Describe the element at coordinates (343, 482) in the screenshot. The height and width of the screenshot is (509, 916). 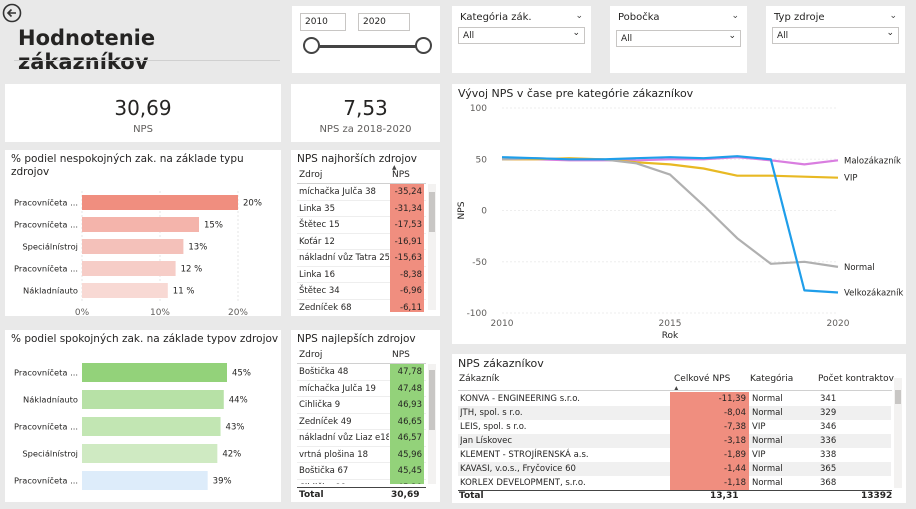
I see `source-cell: Cihlička 66` at that location.